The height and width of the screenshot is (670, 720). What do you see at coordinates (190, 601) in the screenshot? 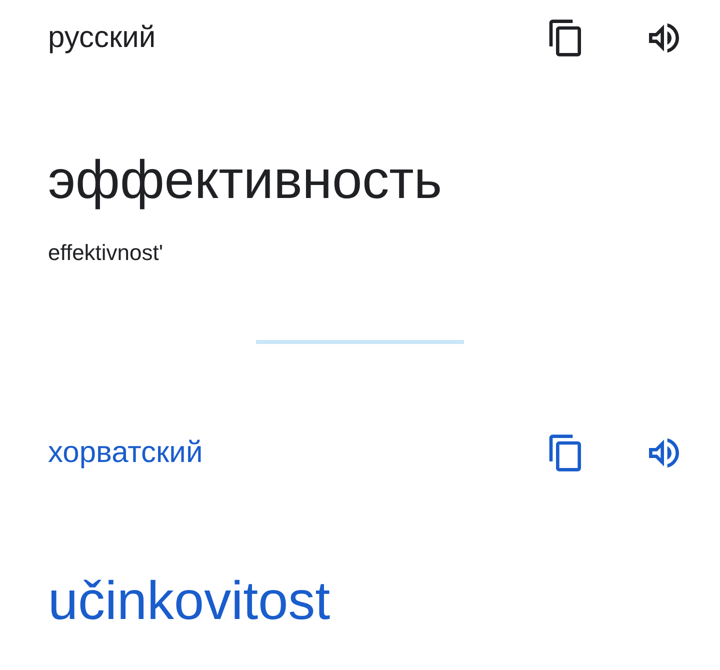
I see `translated-word: učinkovitost` at bounding box center [190, 601].